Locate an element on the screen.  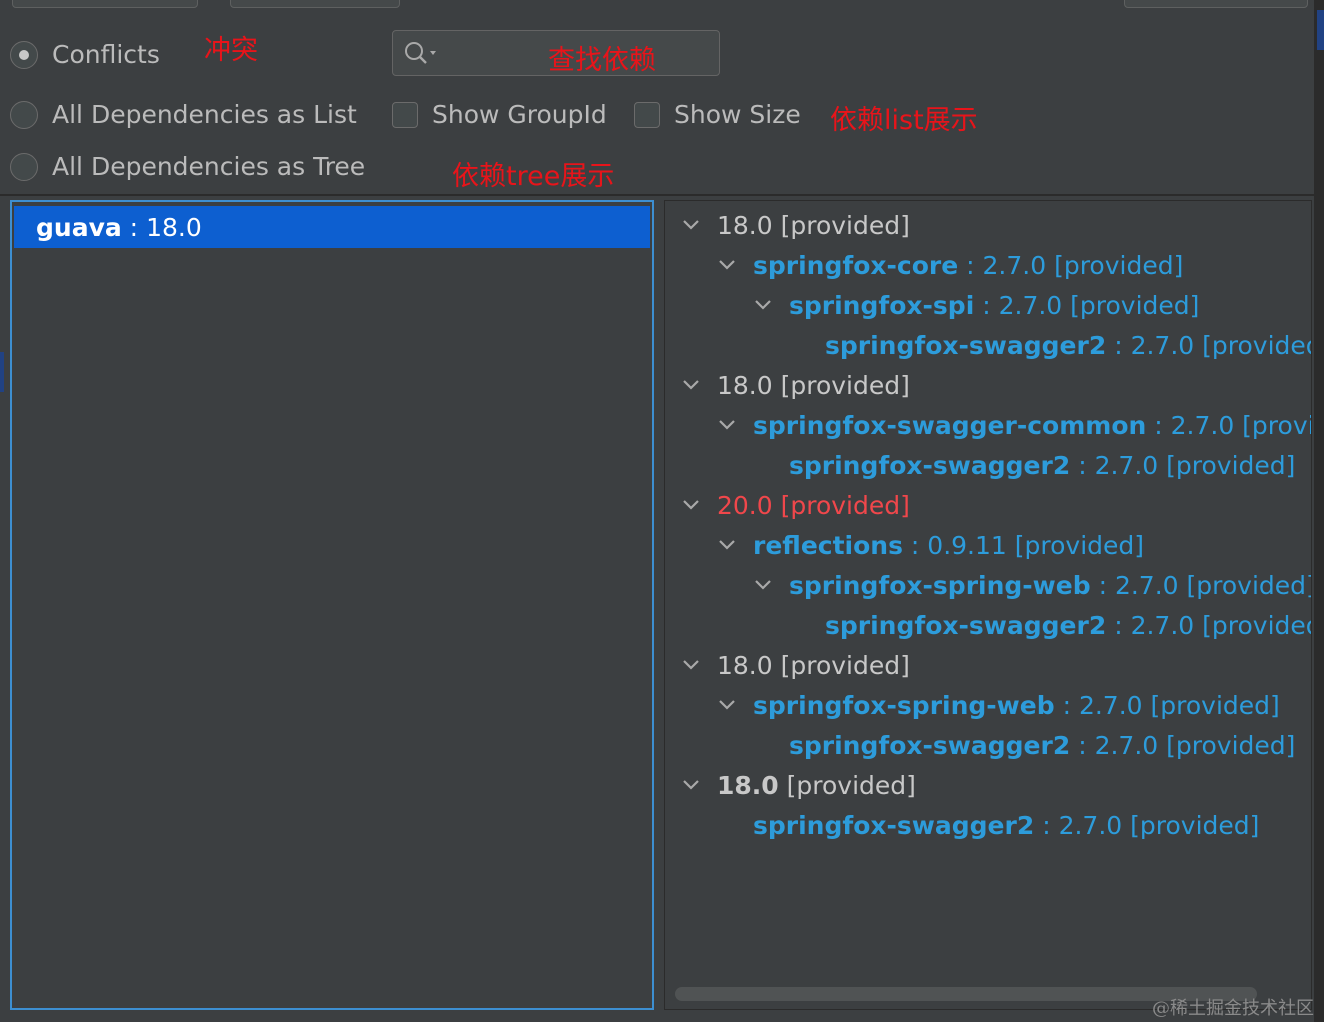
tree-node: springfox-spi : 2.7.0 [provided] is located at coordinates (975, 305).